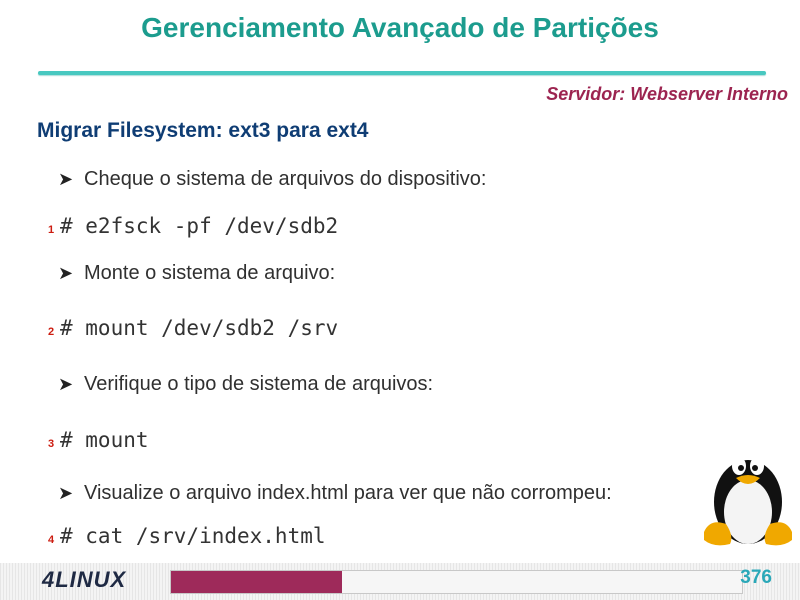 This screenshot has width=800, height=600. I want to click on step-2-number: 2, so click(51, 332).